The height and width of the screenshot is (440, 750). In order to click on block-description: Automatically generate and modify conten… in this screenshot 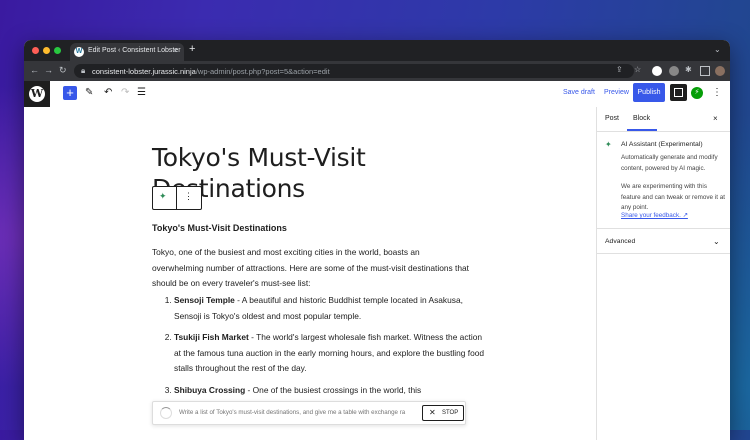, I will do `click(669, 163)`.